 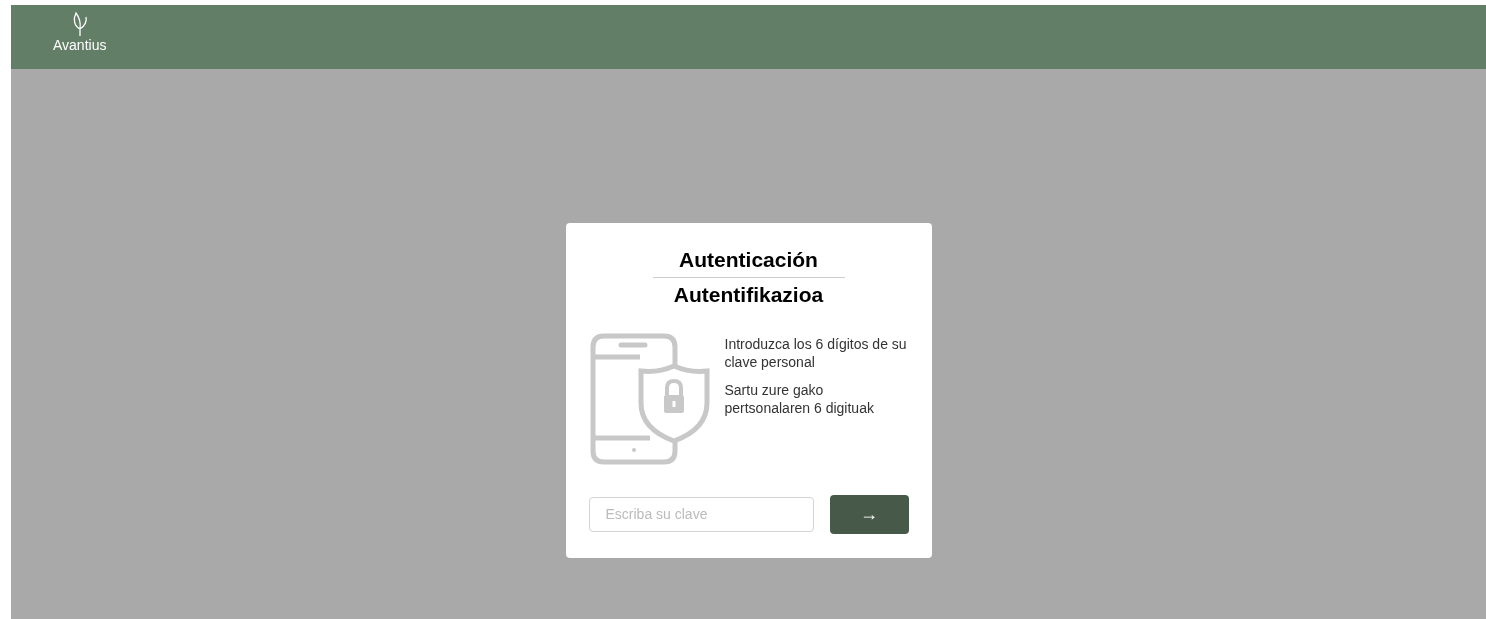 I want to click on dialog-title: Autenticación, so click(x=748, y=260).